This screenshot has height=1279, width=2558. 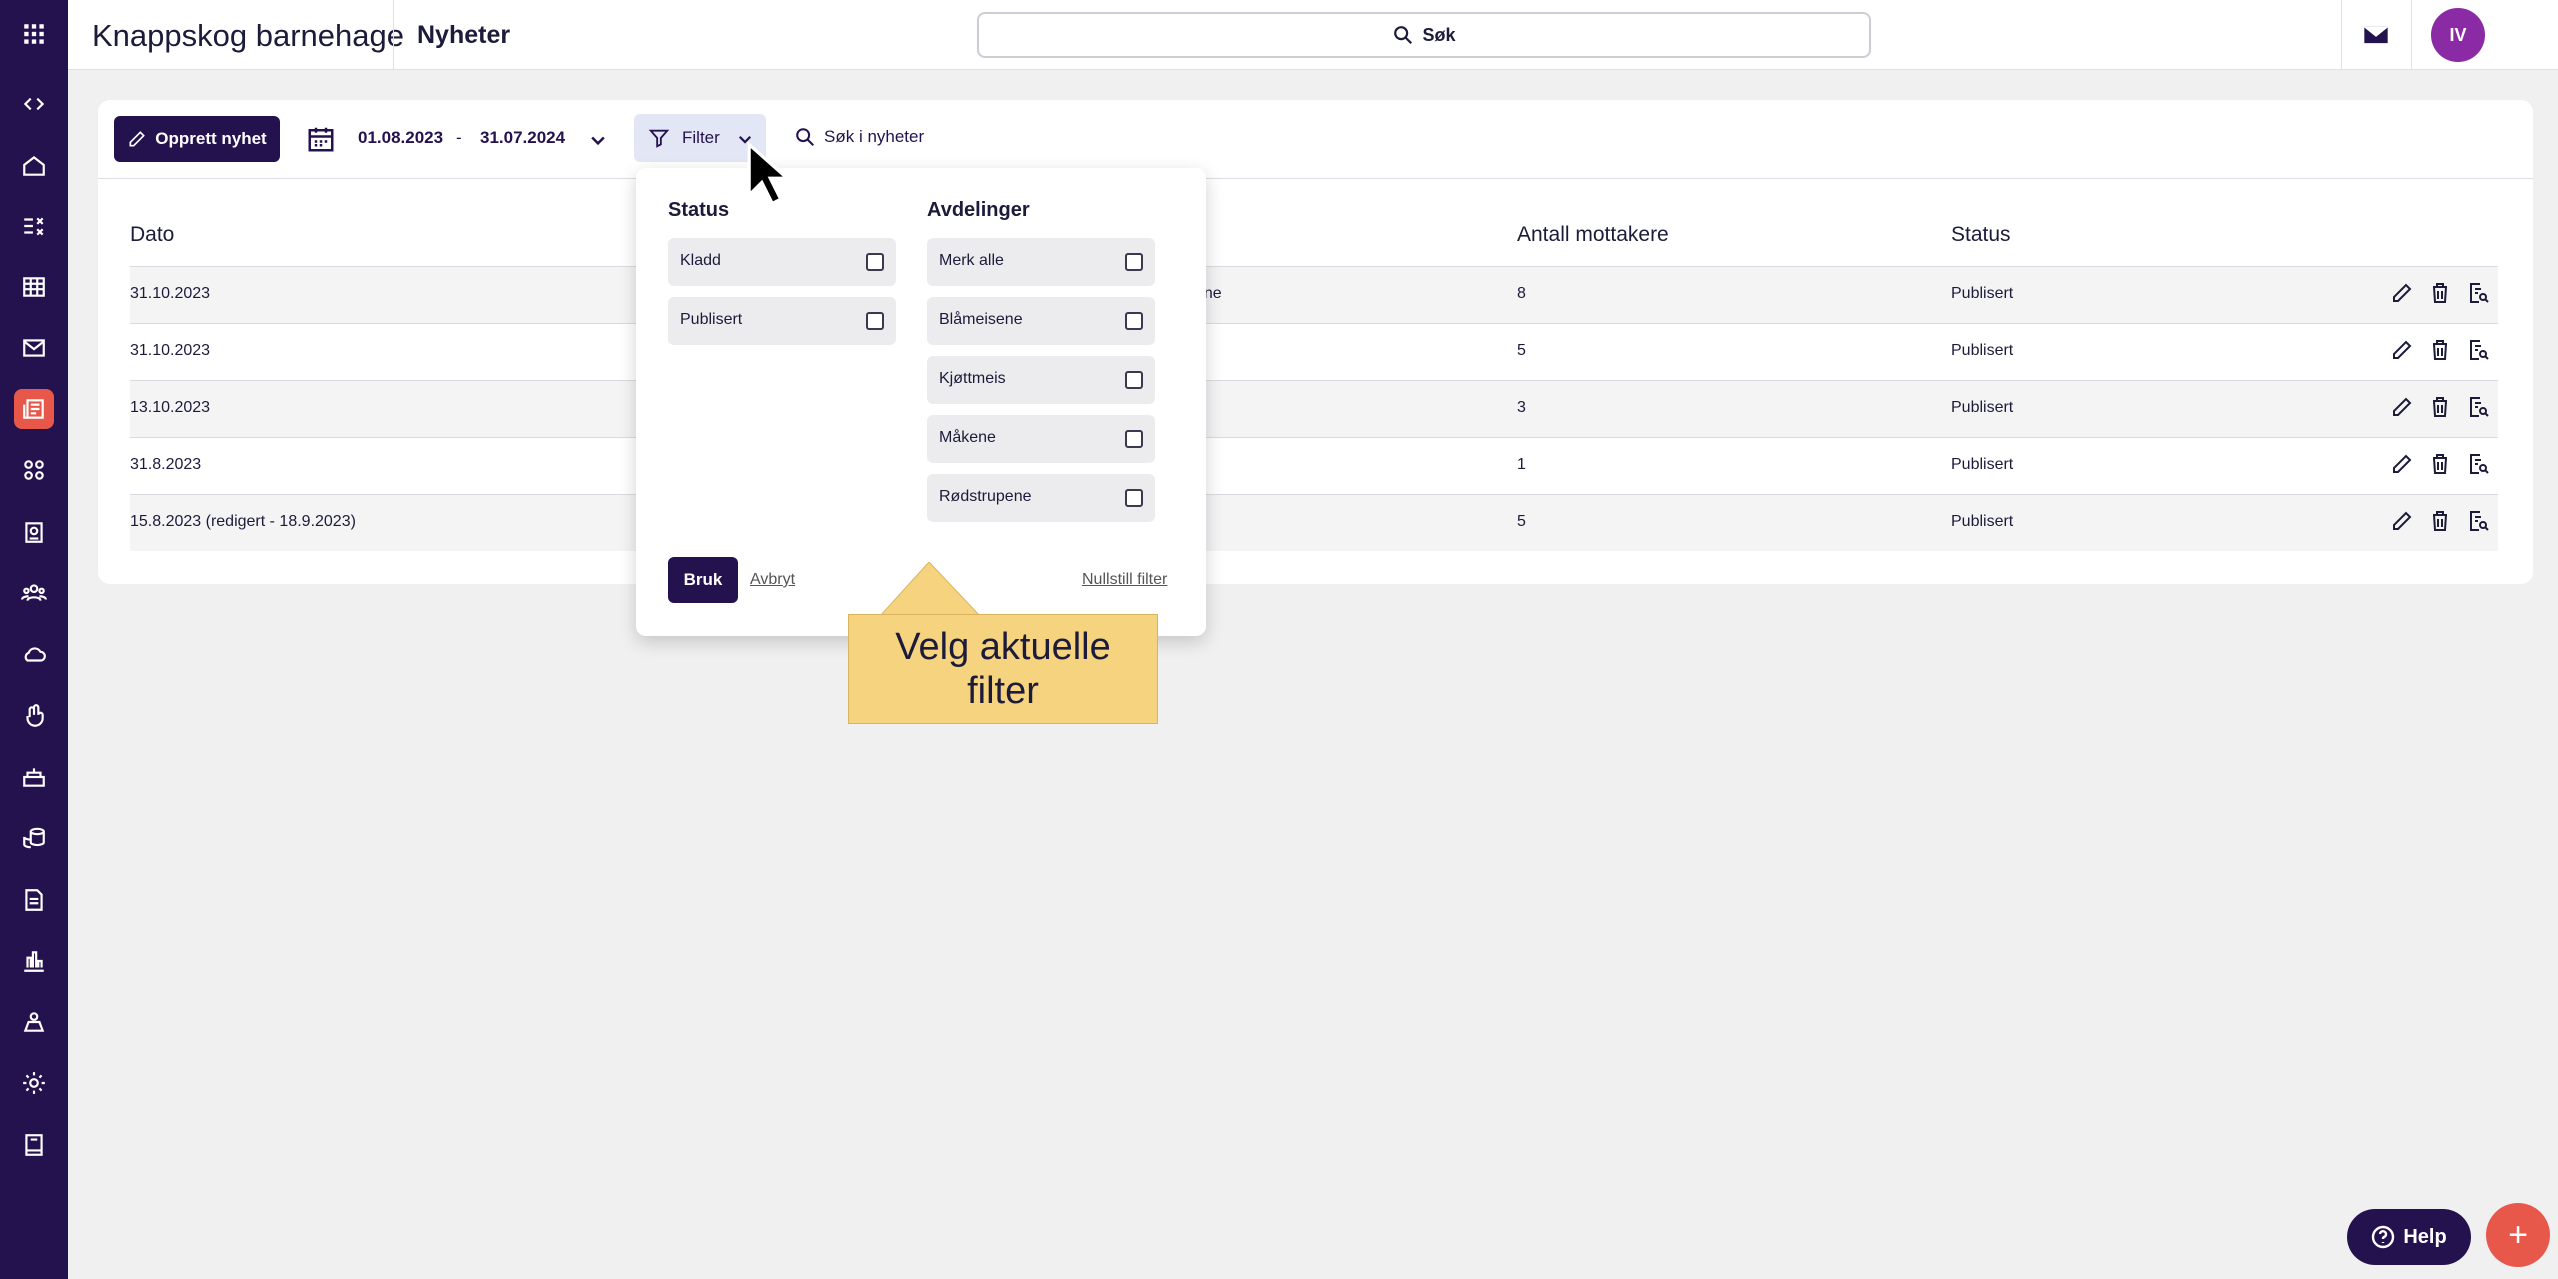 What do you see at coordinates (767, 173) in the screenshot?
I see `mouse-cursor-icon` at bounding box center [767, 173].